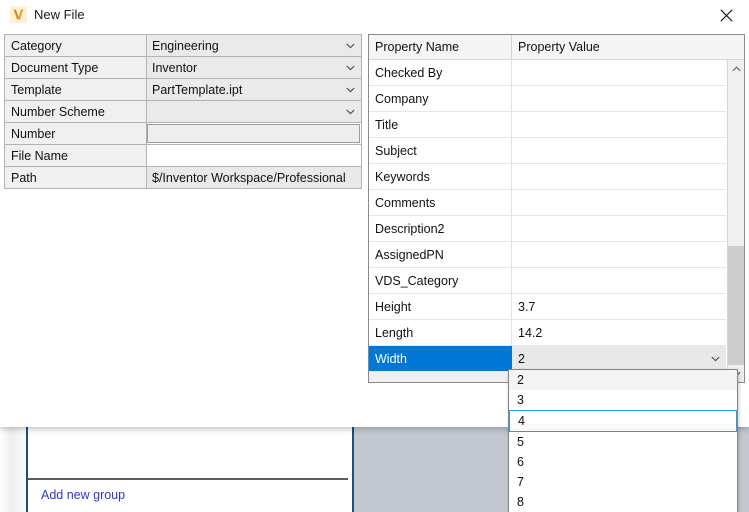 The height and width of the screenshot is (512, 749). What do you see at coordinates (440, 150) in the screenshot?
I see `property-name-cell: Subject` at bounding box center [440, 150].